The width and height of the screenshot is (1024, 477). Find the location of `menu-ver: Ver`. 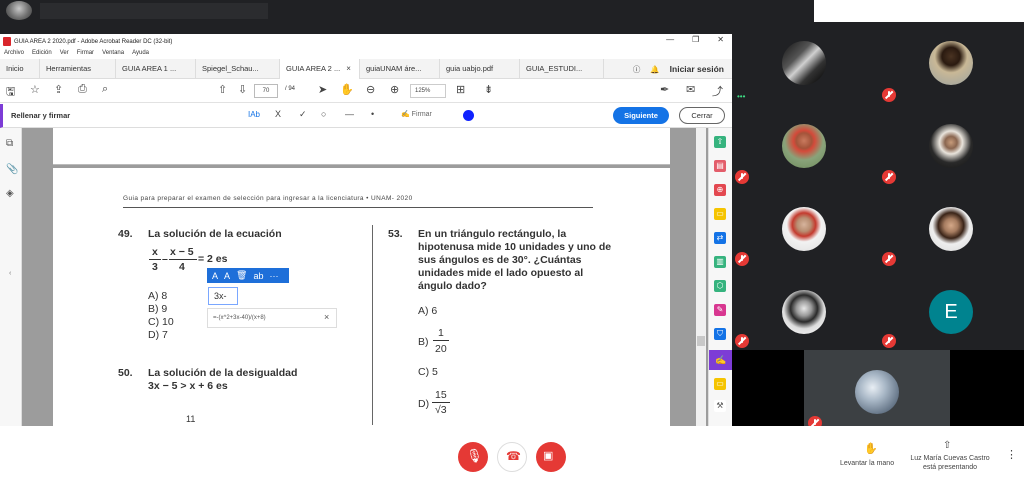

menu-ver: Ver is located at coordinates (64, 53).